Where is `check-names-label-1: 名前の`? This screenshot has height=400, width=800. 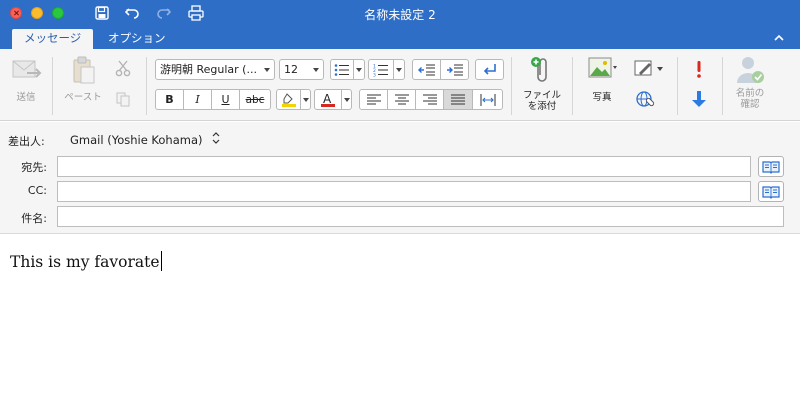
check-names-label-1: 名前の is located at coordinates (750, 93).